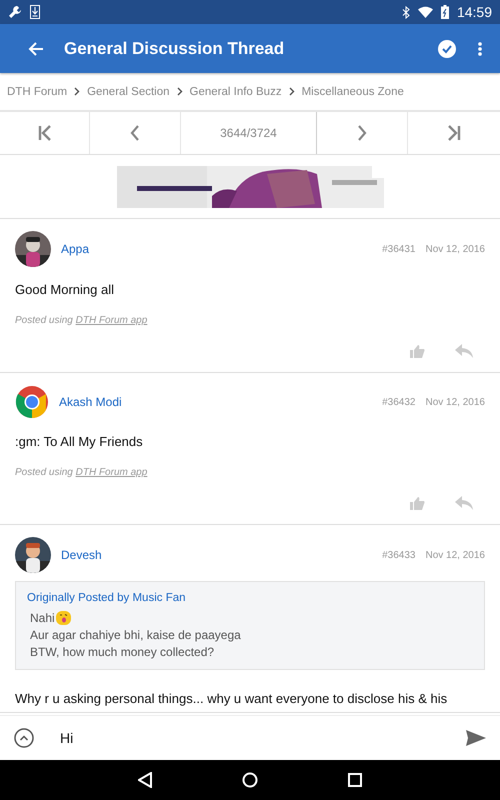 The height and width of the screenshot is (800, 500). What do you see at coordinates (399, 555) in the screenshot?
I see `post-number: #36433` at bounding box center [399, 555].